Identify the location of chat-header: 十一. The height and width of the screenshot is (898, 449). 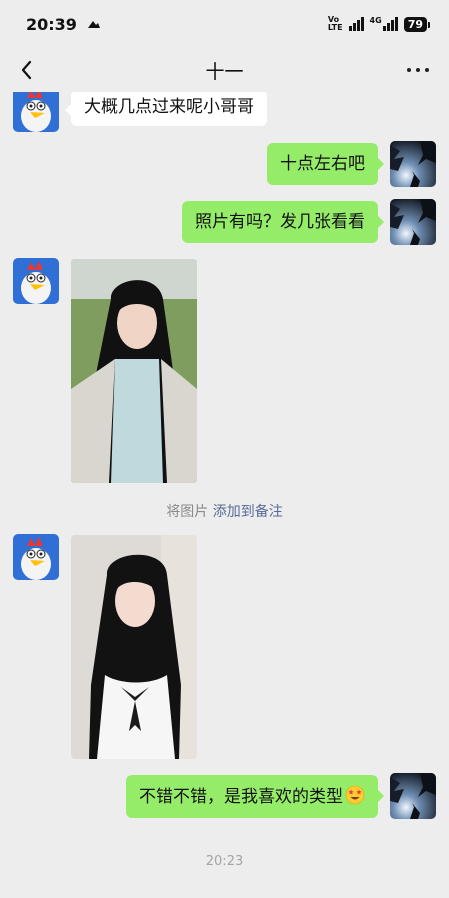
(224, 70).